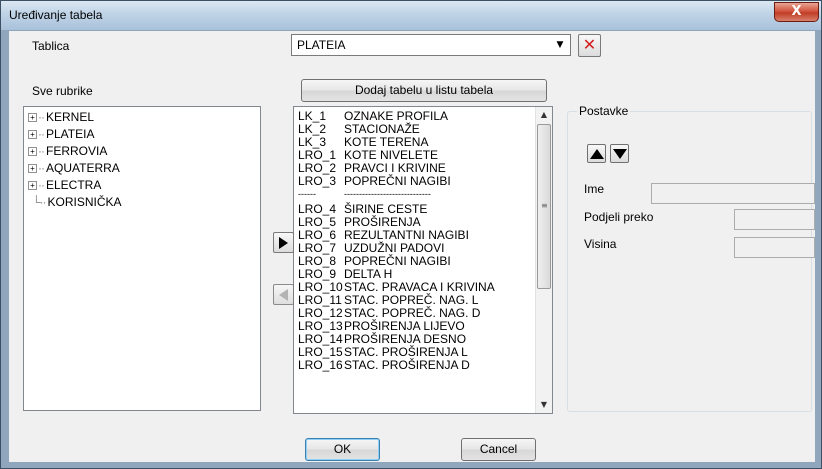 This screenshot has height=469, width=822. I want to click on tree-item-kernel: + ·· KERNEL, so click(61, 118).